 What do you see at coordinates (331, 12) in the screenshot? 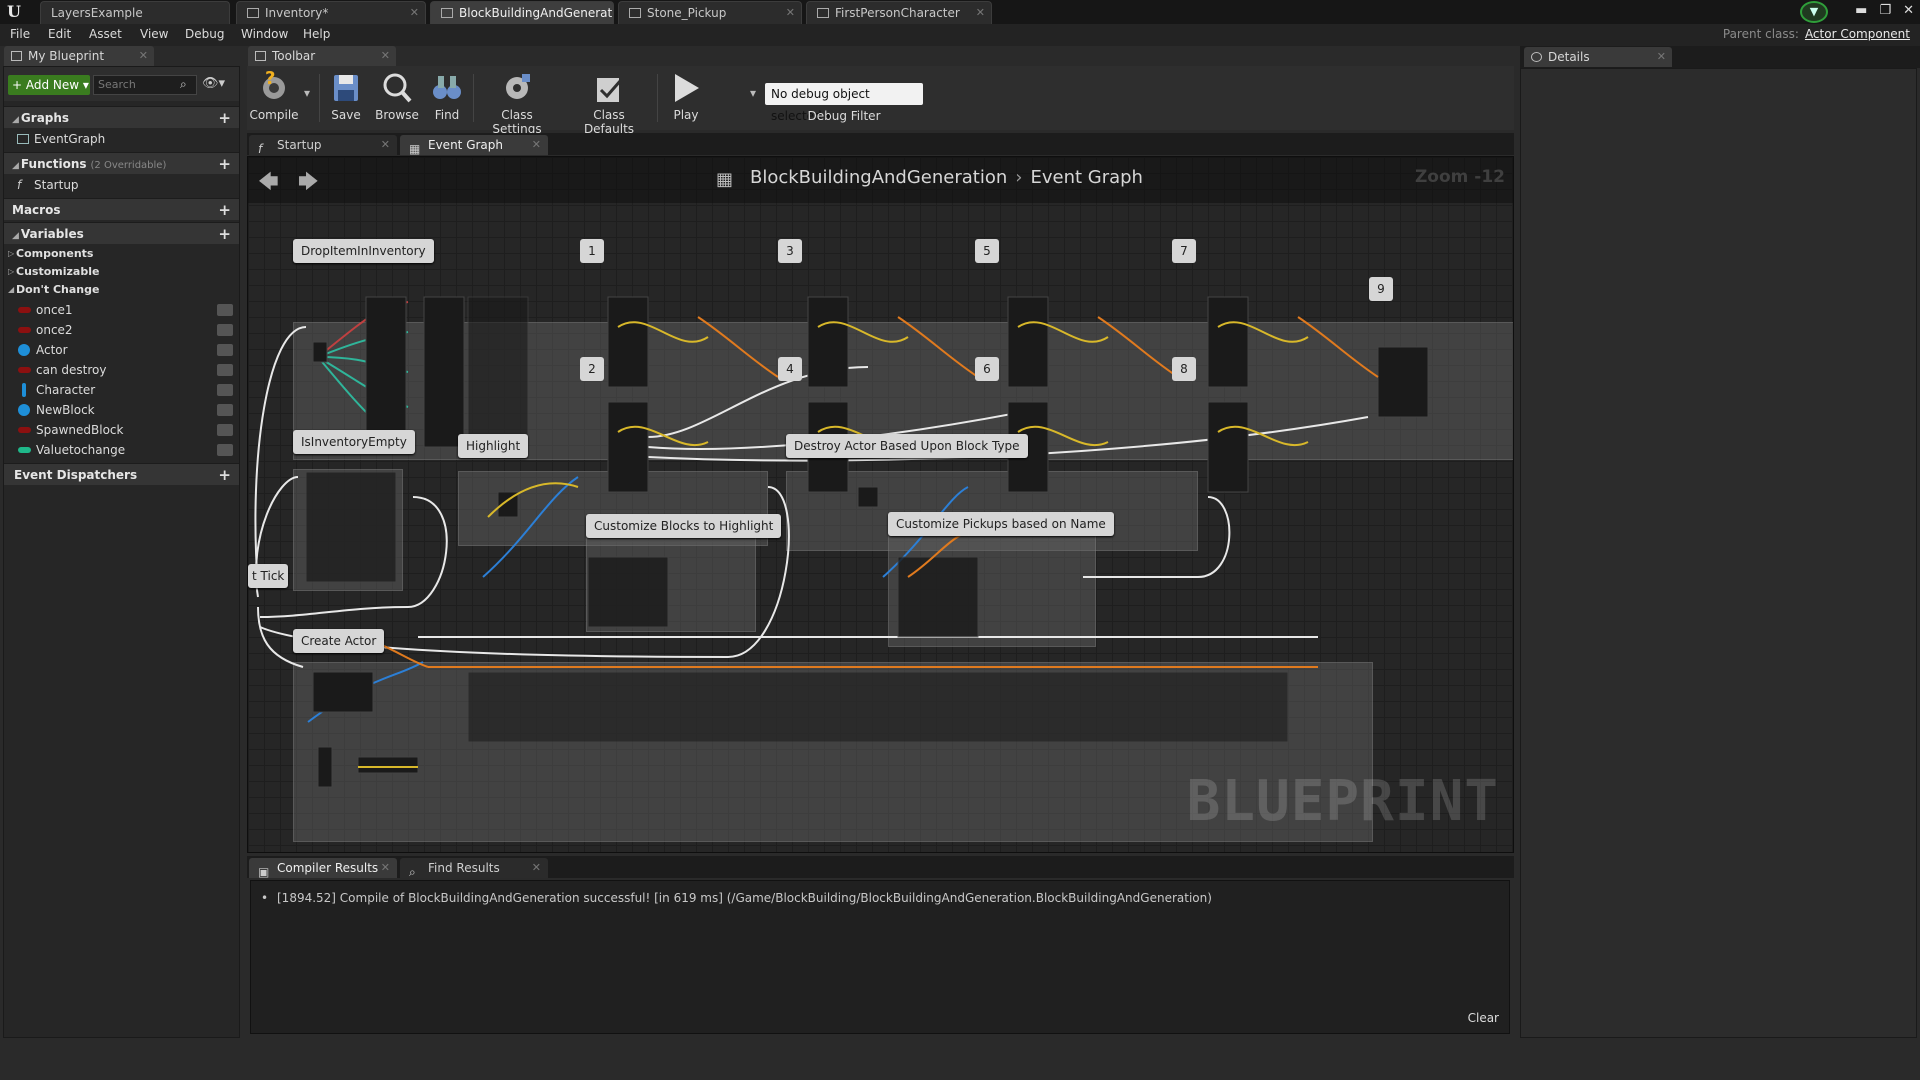
I see `tab-inventory: Inventory* ✕` at bounding box center [331, 12].